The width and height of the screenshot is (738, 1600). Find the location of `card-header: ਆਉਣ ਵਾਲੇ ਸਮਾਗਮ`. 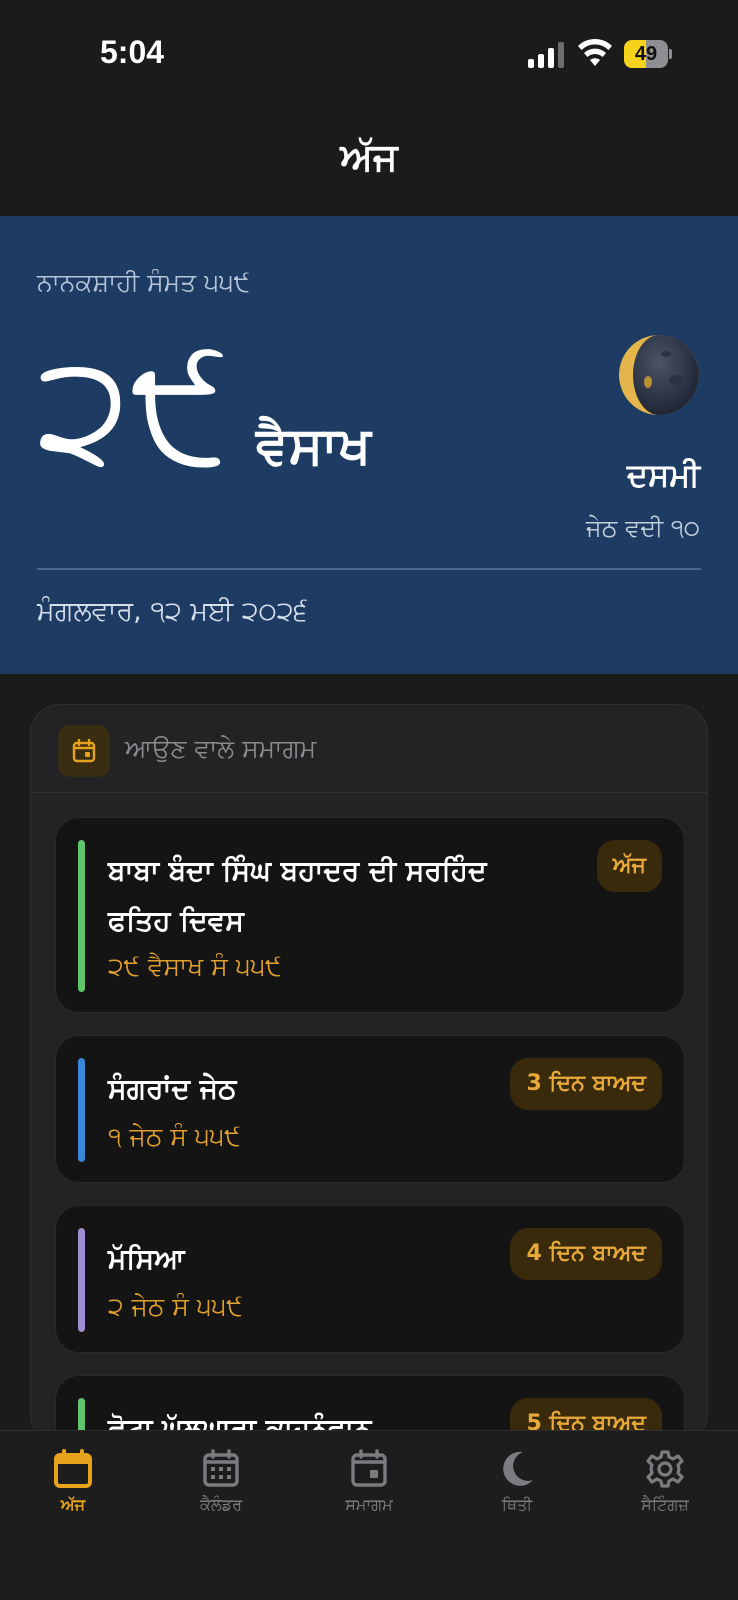

card-header: ਆਉਣ ਵਾਲੇ ਸਮਾਗਮ is located at coordinates (369, 749).